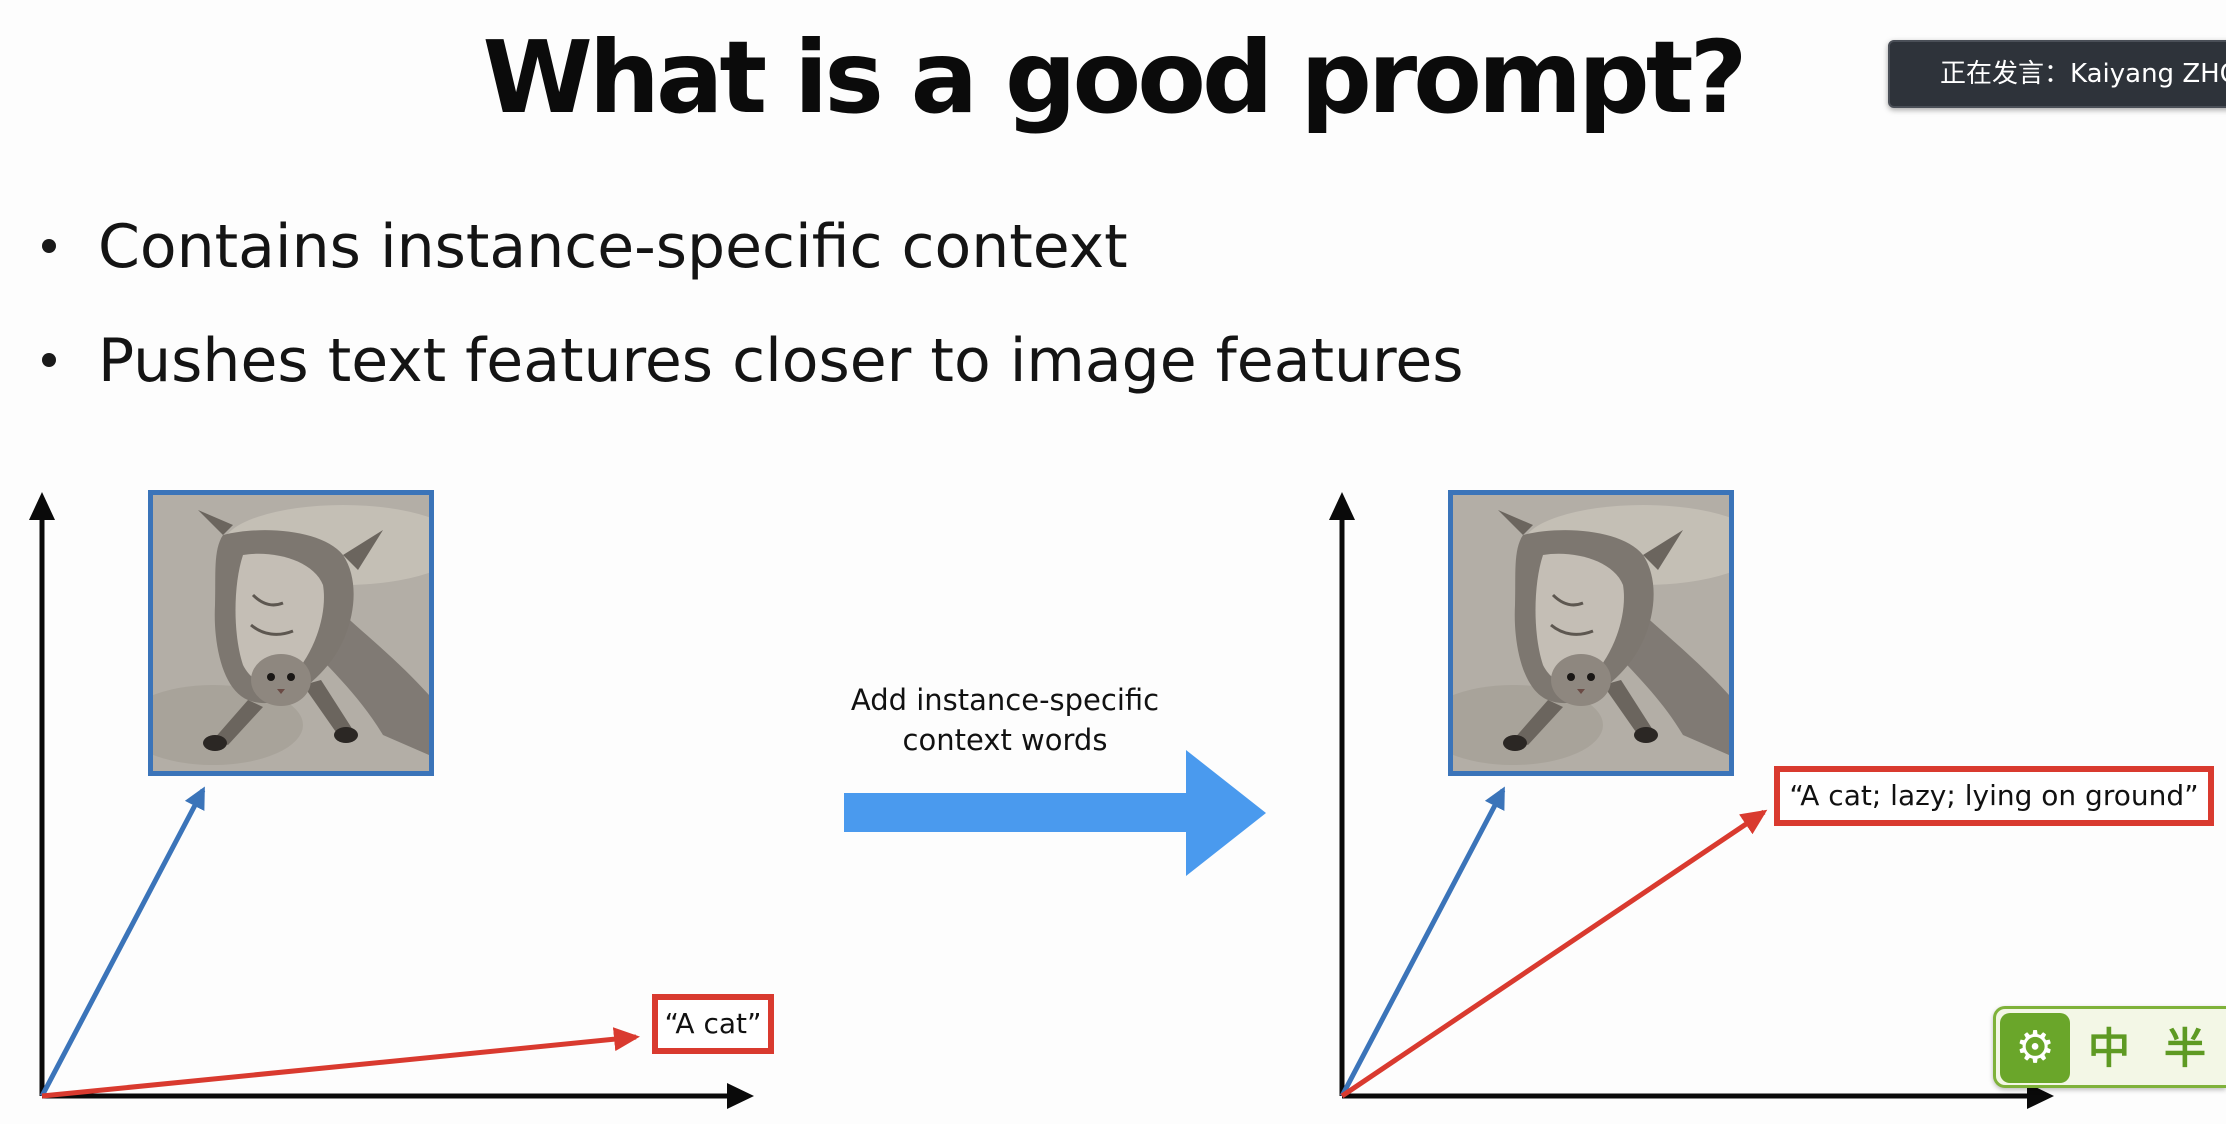  Describe the element at coordinates (42, 506) in the screenshot. I see `left-y-axis-arrowhead` at that location.